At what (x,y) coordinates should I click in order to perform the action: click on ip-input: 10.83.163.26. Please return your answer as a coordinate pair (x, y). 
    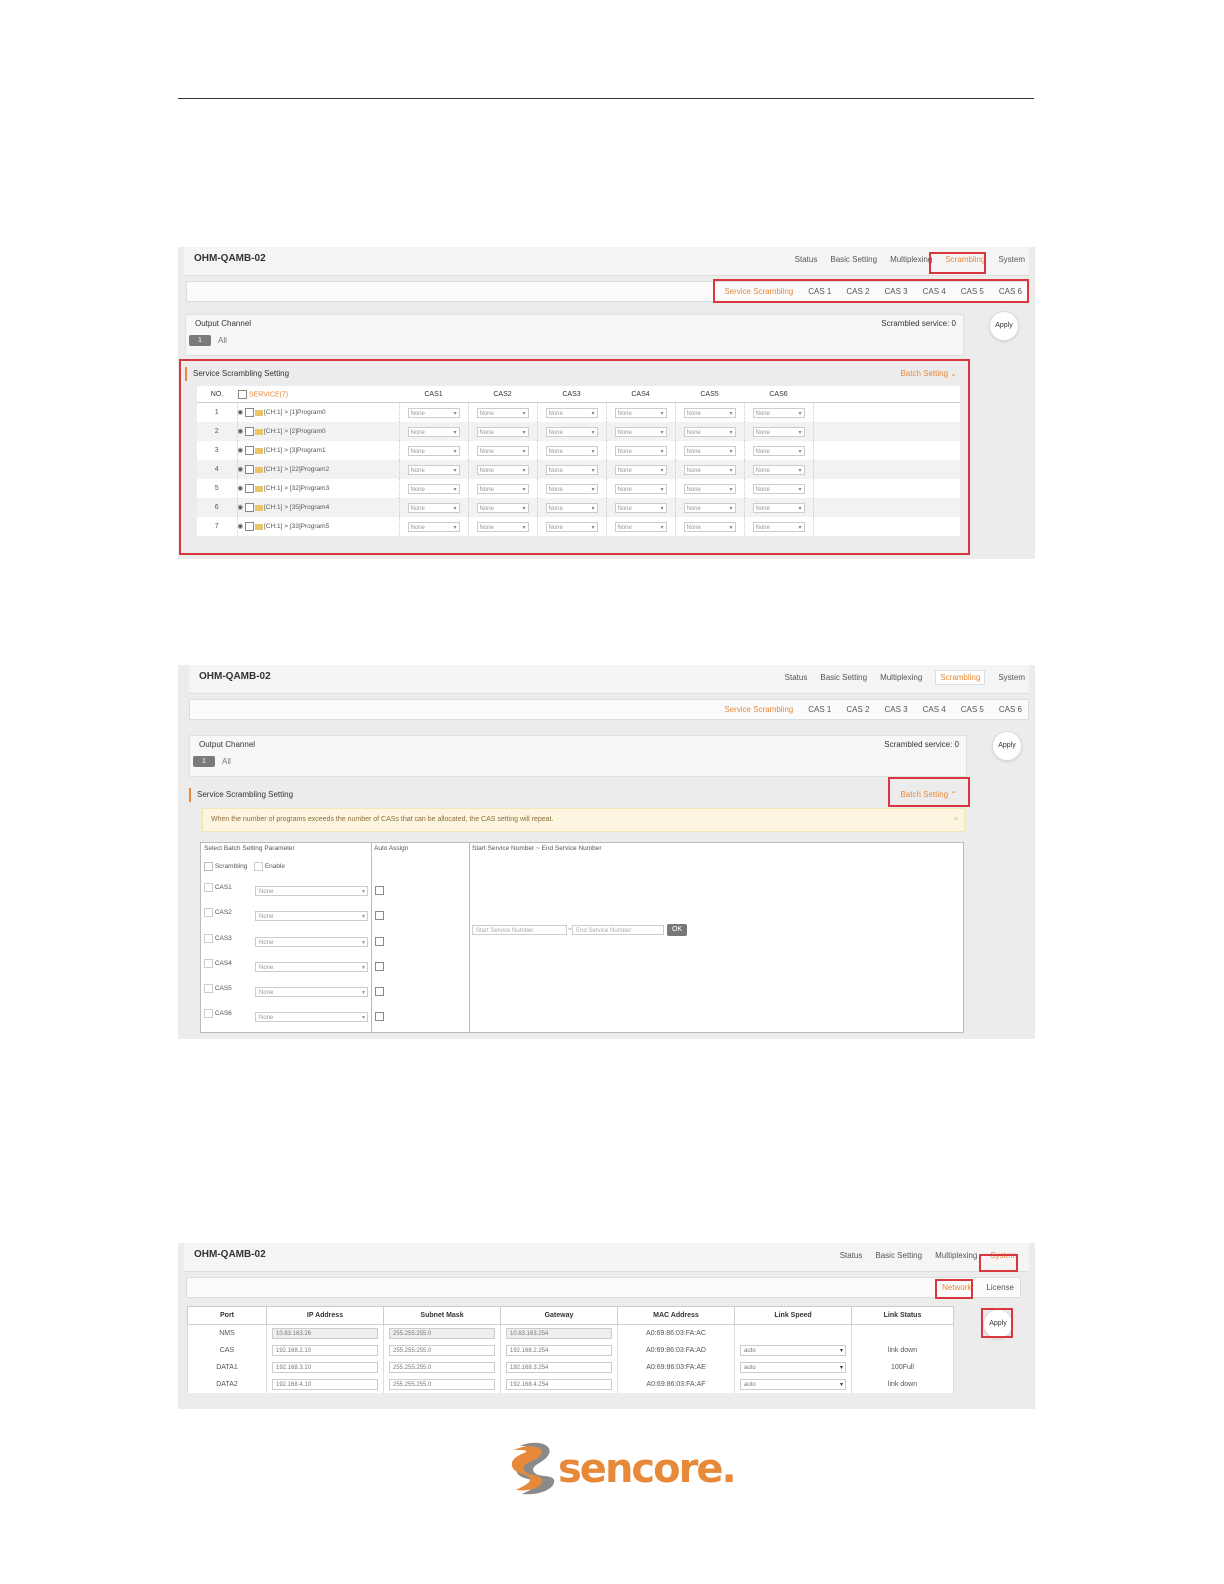
    Looking at the image, I should click on (325, 1333).